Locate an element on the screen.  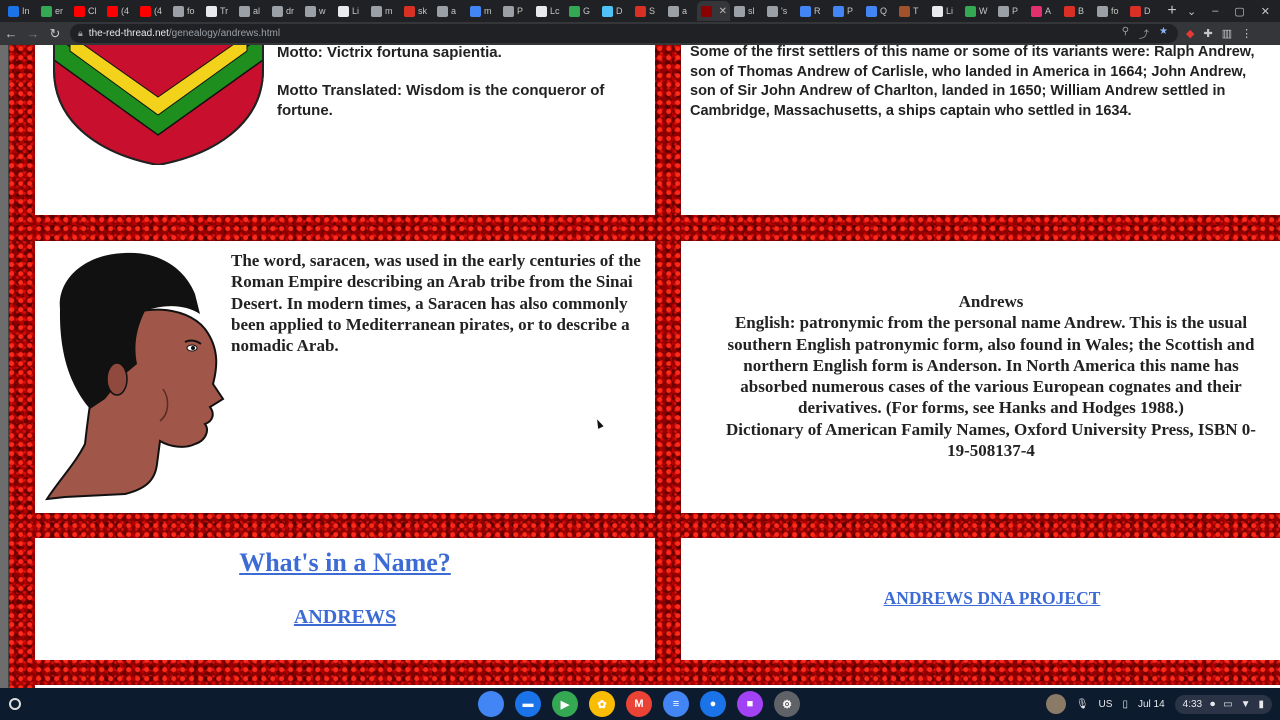
browser-tab: Lc is located at coordinates (548, 11).